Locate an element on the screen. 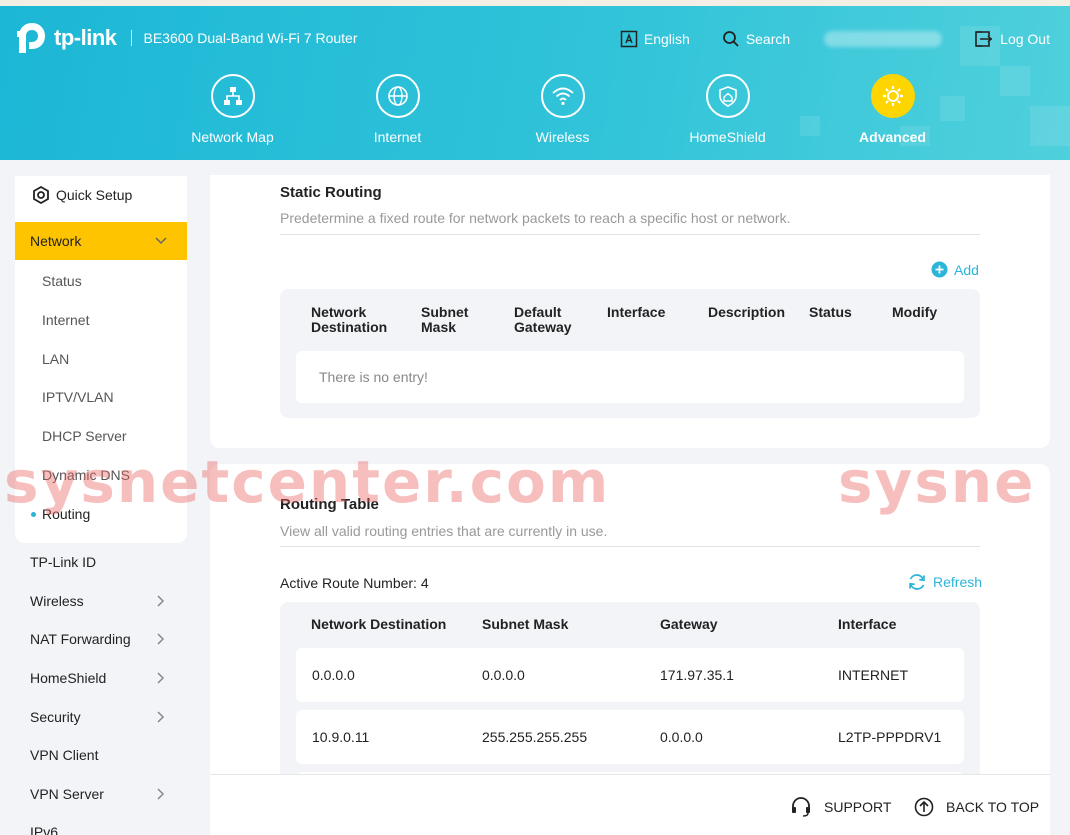 Image resolution: width=1070 pixels, height=835 pixels. globe-icon is located at coordinates (397, 96).